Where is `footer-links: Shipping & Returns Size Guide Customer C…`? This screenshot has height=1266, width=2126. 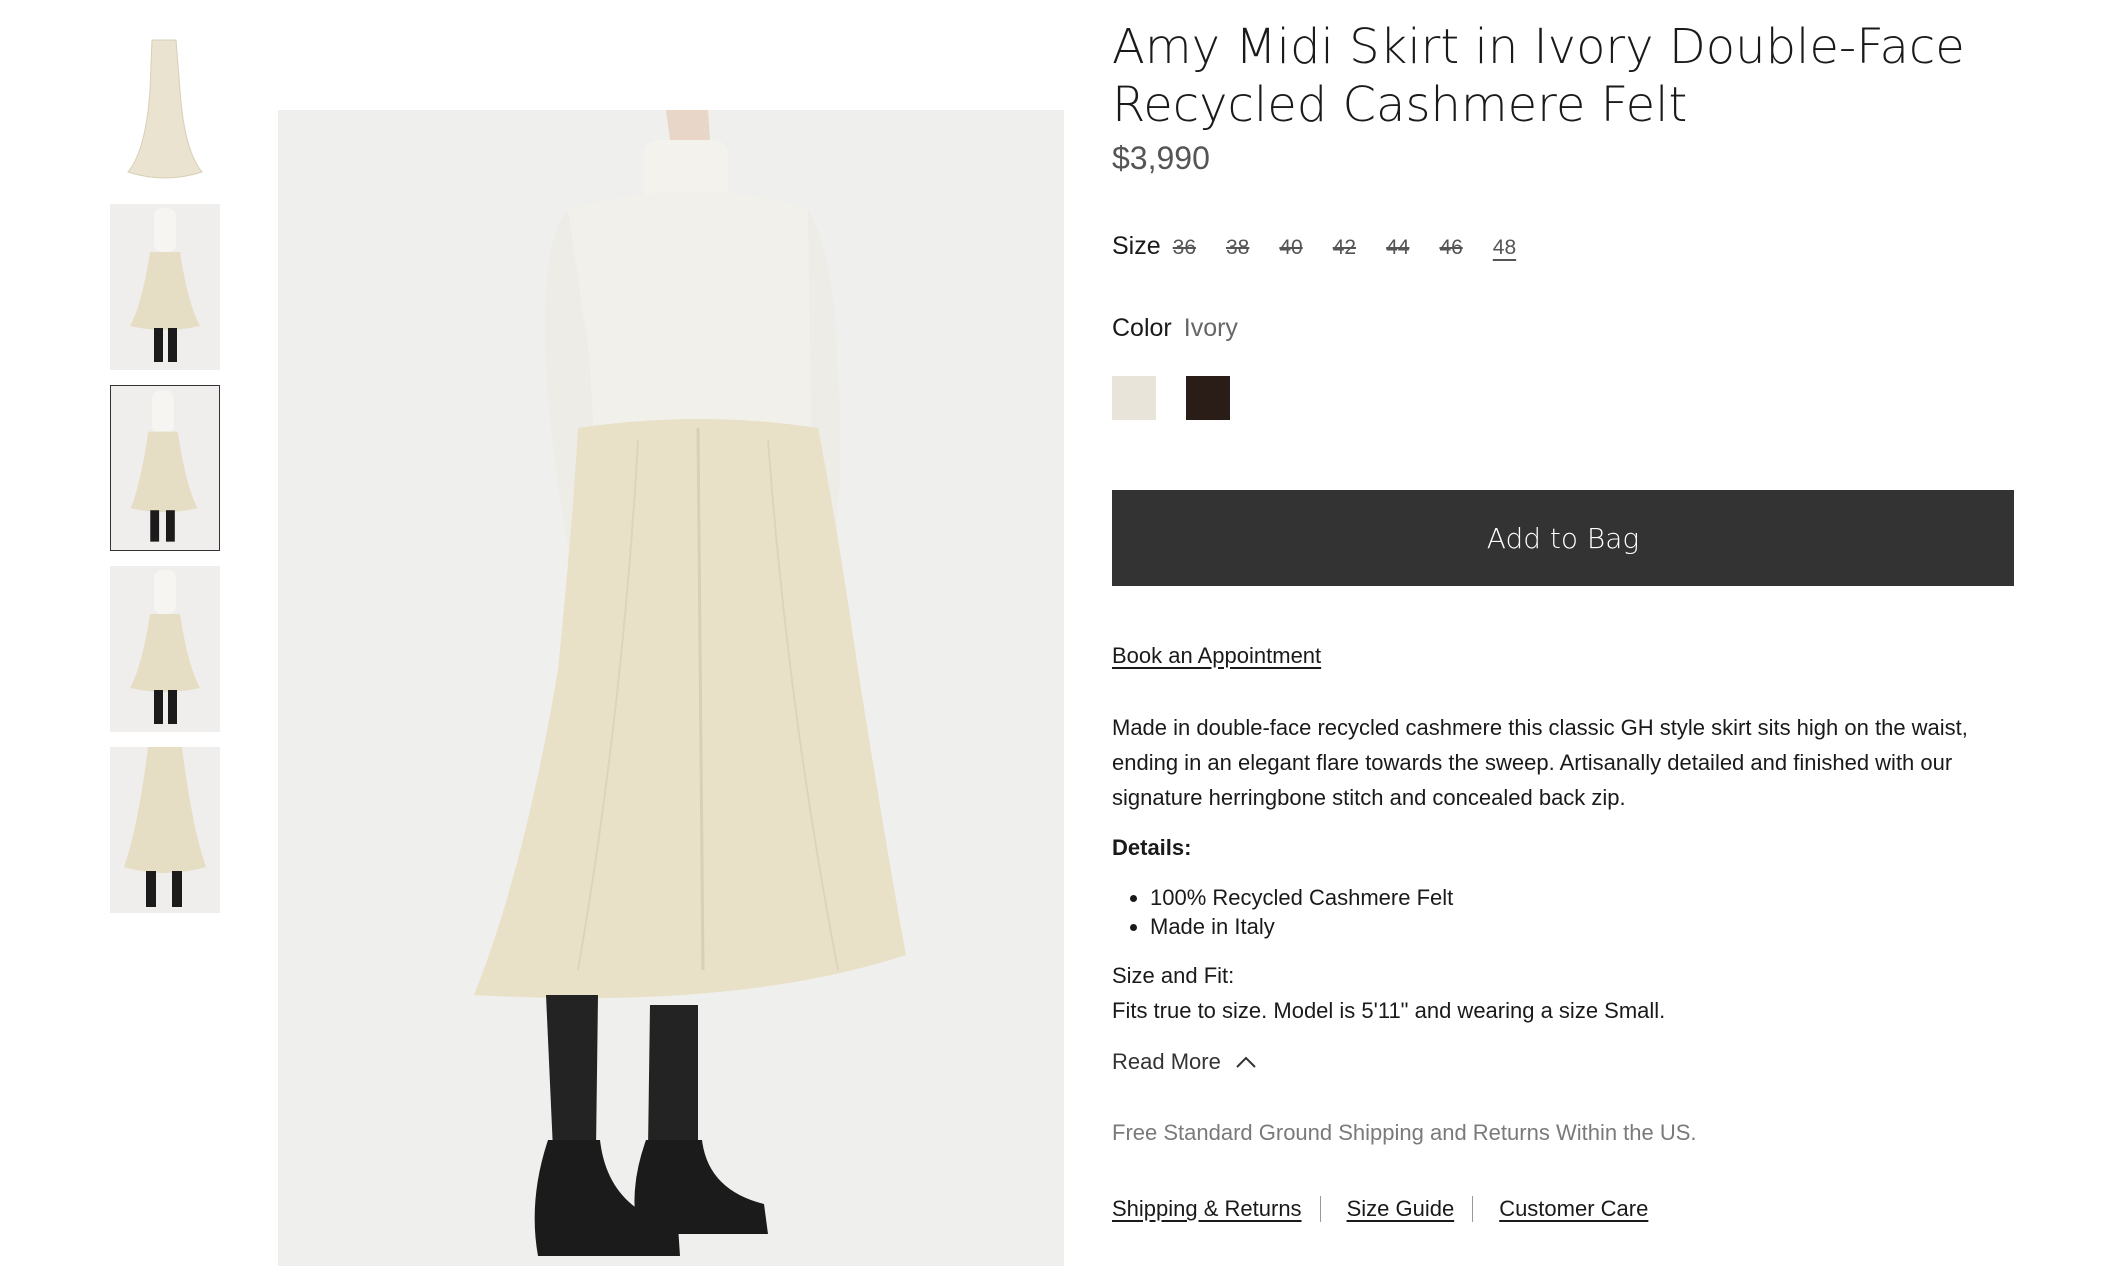
footer-links: Shipping & Returns Size Guide Customer C… is located at coordinates (1380, 1209).